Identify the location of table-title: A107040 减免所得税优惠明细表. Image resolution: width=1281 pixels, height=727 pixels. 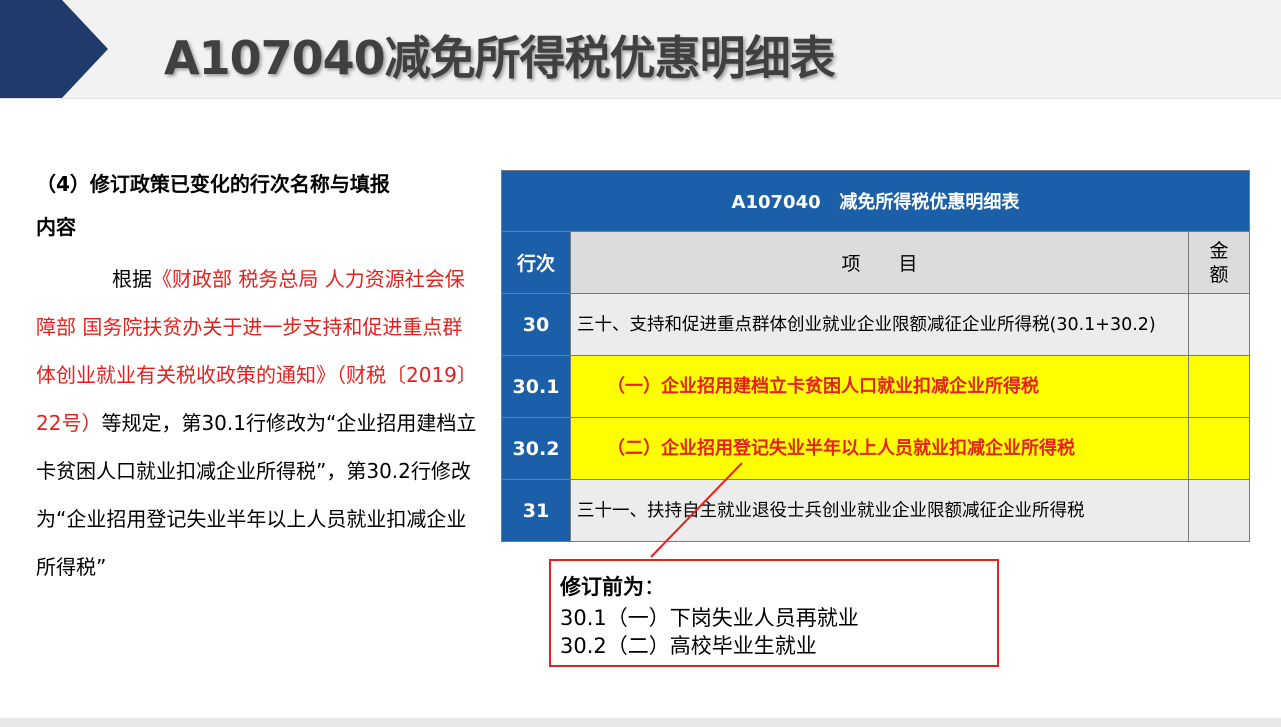
(875, 201).